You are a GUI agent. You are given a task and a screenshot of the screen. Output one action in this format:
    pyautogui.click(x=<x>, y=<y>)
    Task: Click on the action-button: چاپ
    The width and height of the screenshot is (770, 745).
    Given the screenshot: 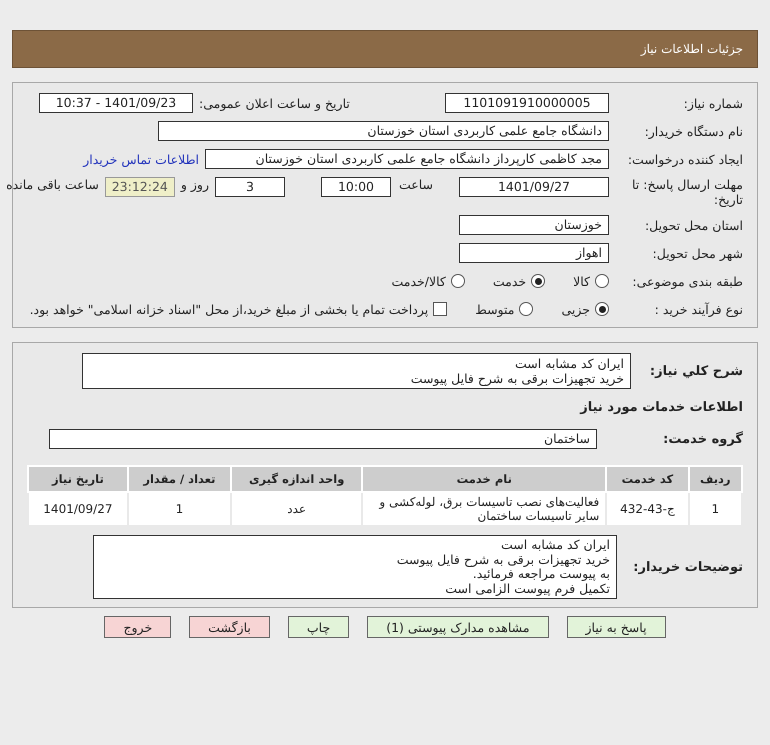 What is the action you would take?
    pyautogui.click(x=319, y=627)
    